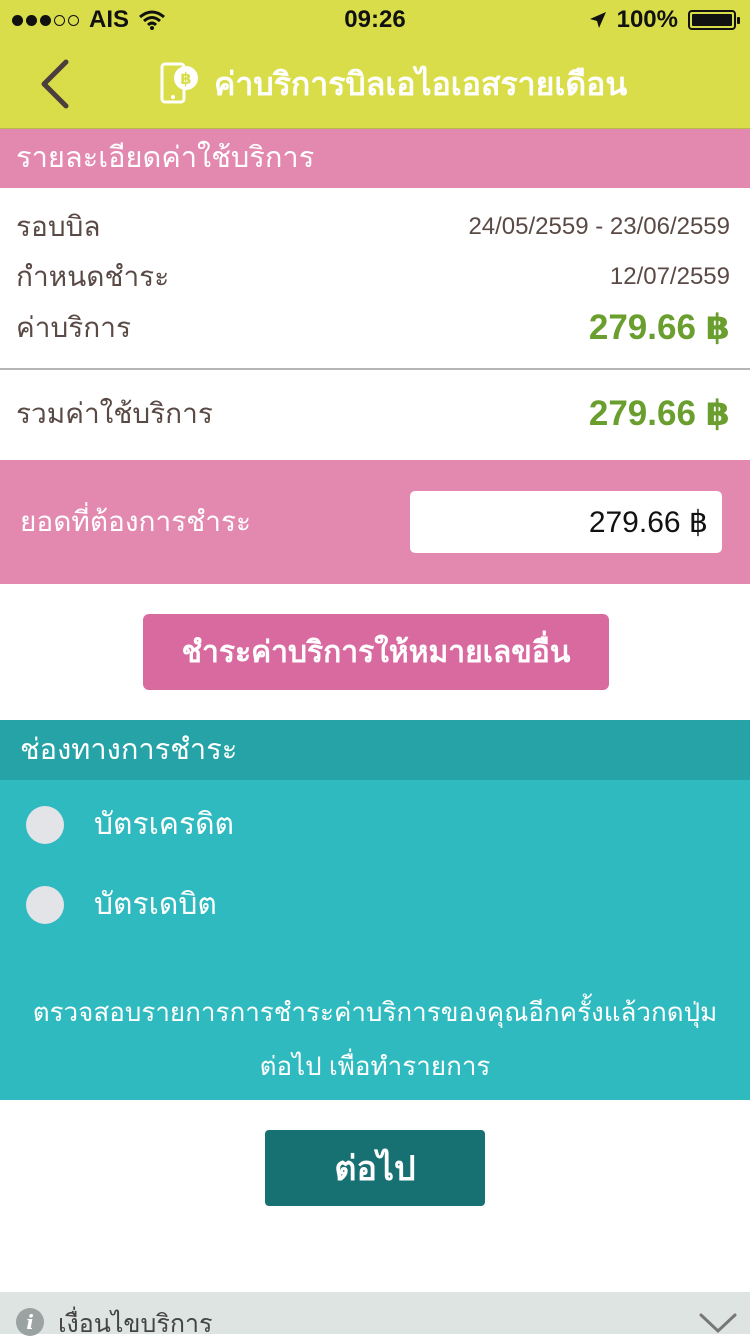 The width and height of the screenshot is (750, 1344). Describe the element at coordinates (375, 522) in the screenshot. I see `payment-amount-section: ยอดที่ต้องการชำระ 279.66 ฿` at that location.